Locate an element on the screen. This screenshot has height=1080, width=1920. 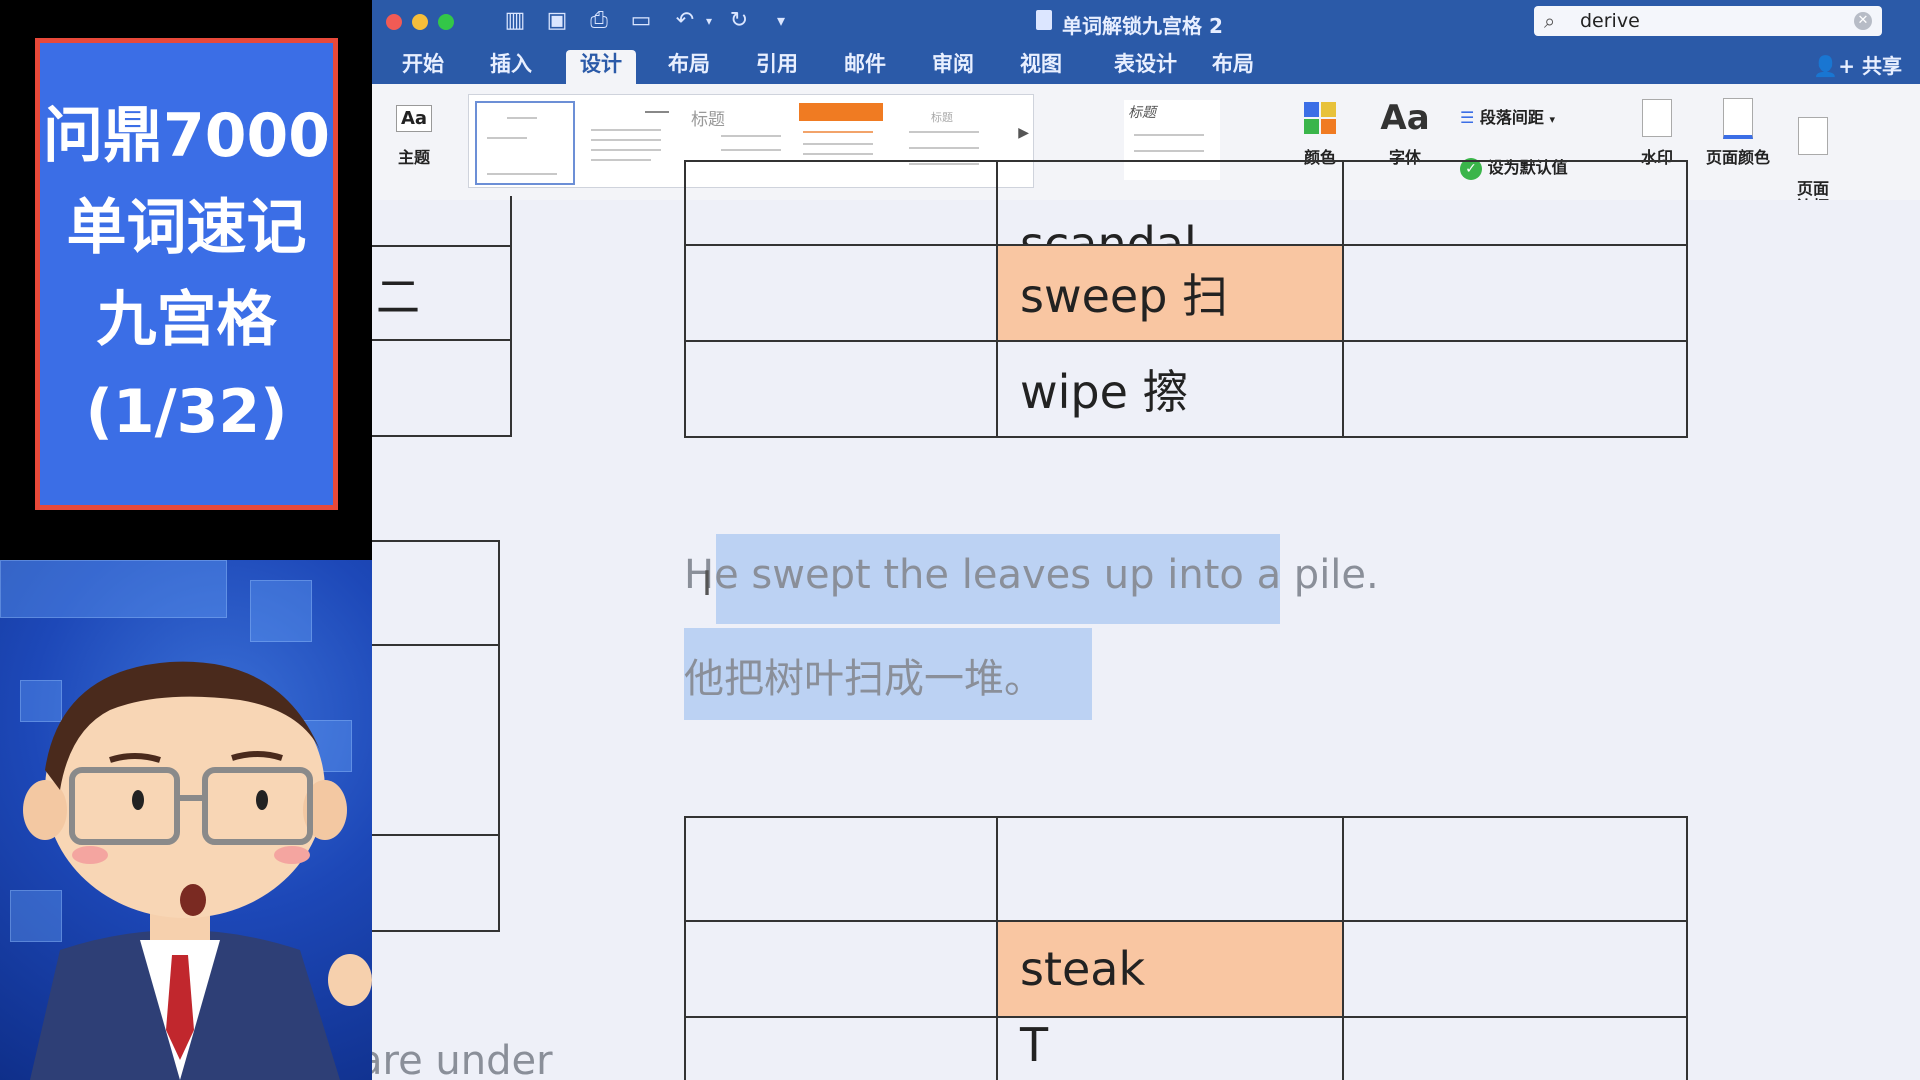
page-color-label: 页面颜色 is located at coordinates (1737, 157).